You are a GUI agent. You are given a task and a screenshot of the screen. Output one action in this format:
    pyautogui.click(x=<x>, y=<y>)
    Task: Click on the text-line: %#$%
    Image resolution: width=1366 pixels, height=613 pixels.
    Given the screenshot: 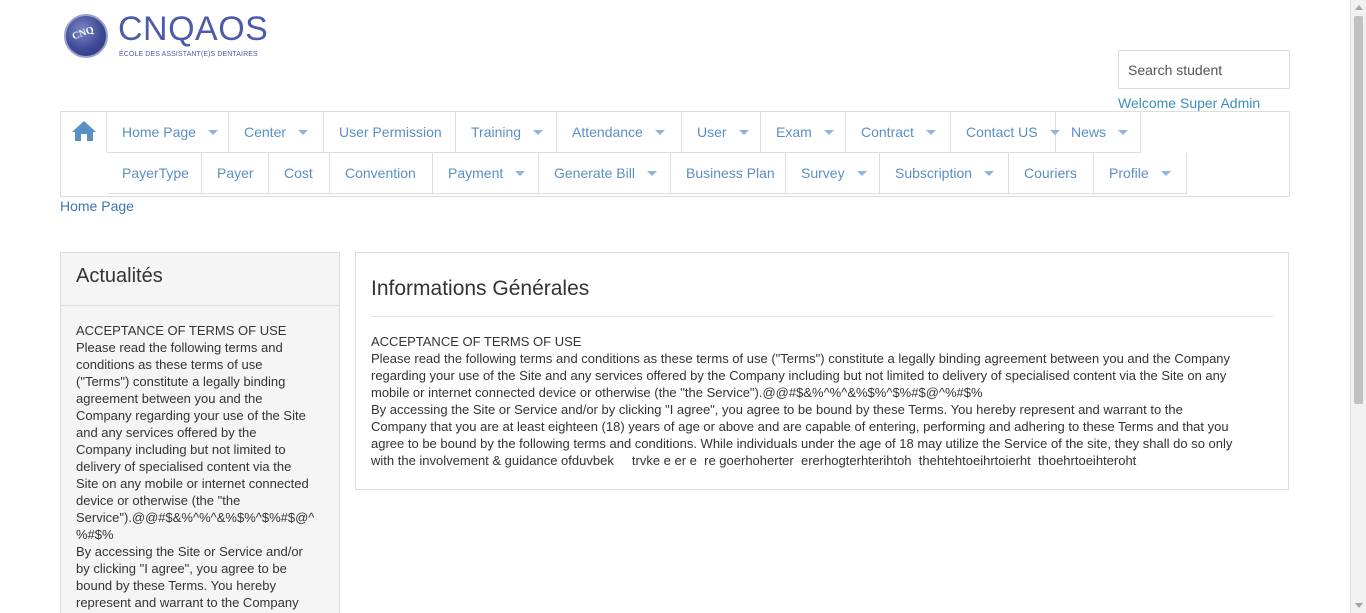 What is the action you would take?
    pyautogui.click(x=95, y=534)
    